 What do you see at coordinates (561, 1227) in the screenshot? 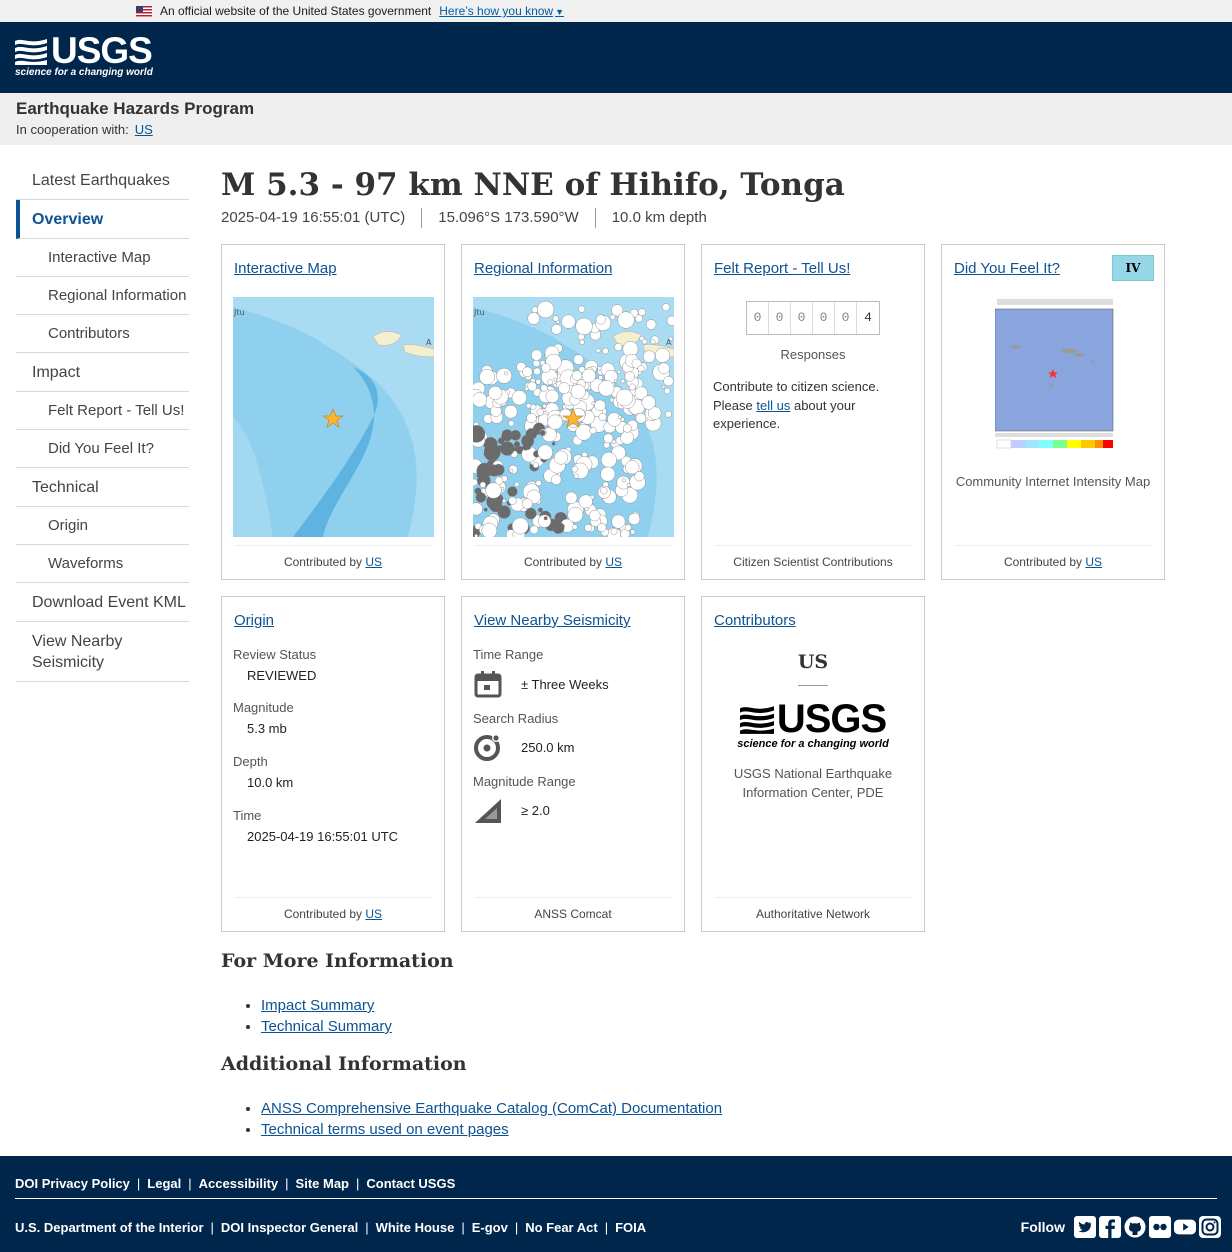
I see `footer-link-no-fear-act: No Fear Act` at bounding box center [561, 1227].